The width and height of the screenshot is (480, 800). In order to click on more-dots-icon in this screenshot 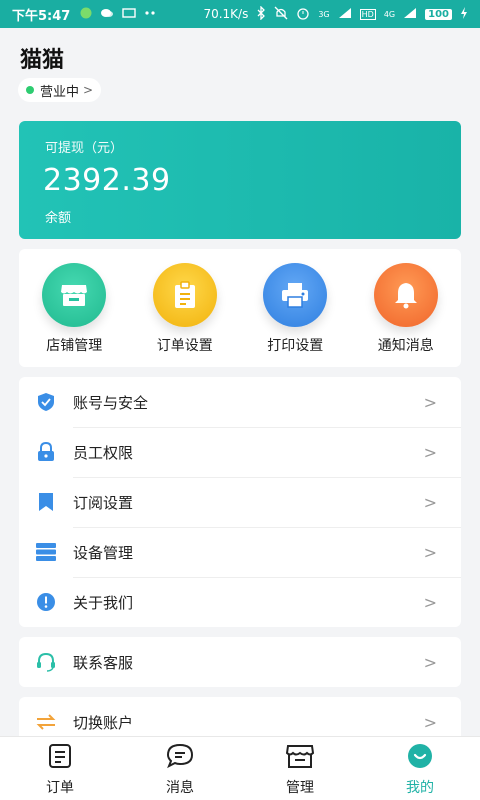, I will do `click(151, 14)`.